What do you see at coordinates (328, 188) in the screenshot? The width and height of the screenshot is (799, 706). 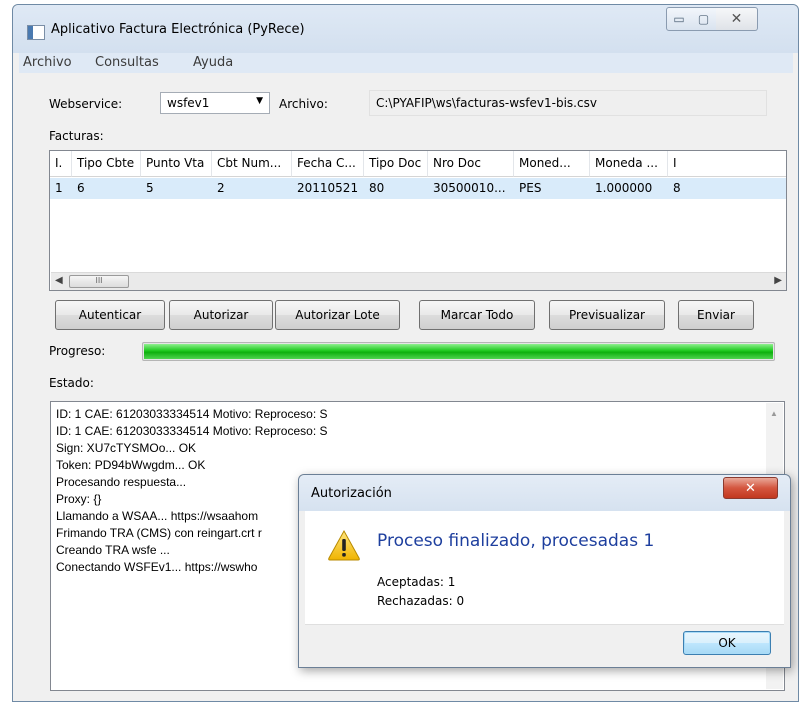 I see `table-cell: 20110521` at bounding box center [328, 188].